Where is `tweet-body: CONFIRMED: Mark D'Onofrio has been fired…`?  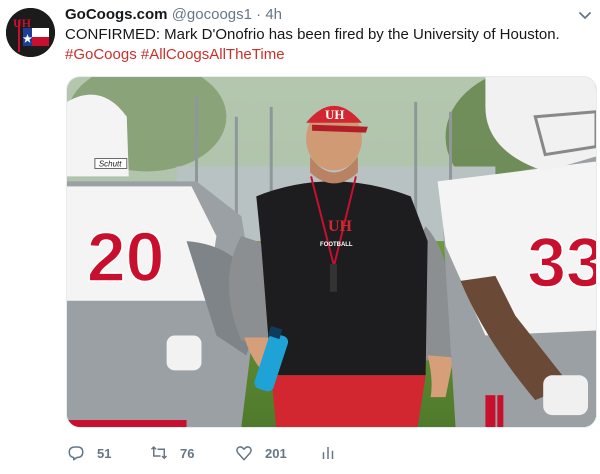
tweet-body: CONFIRMED: Mark D'Onofrio has been fired… is located at coordinates (312, 34).